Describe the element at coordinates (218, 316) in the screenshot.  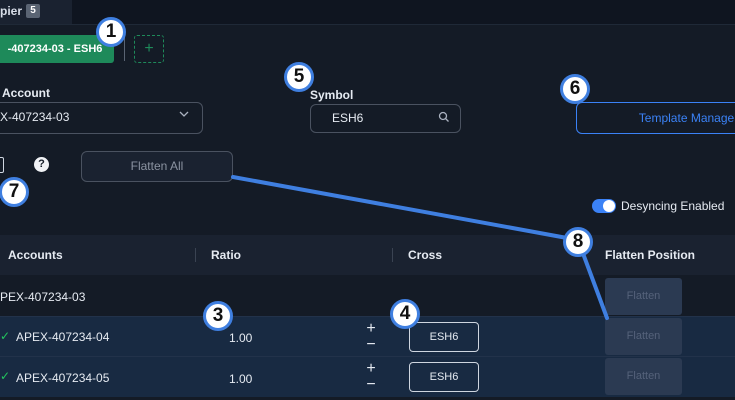
I see `callout-badge: 3` at that location.